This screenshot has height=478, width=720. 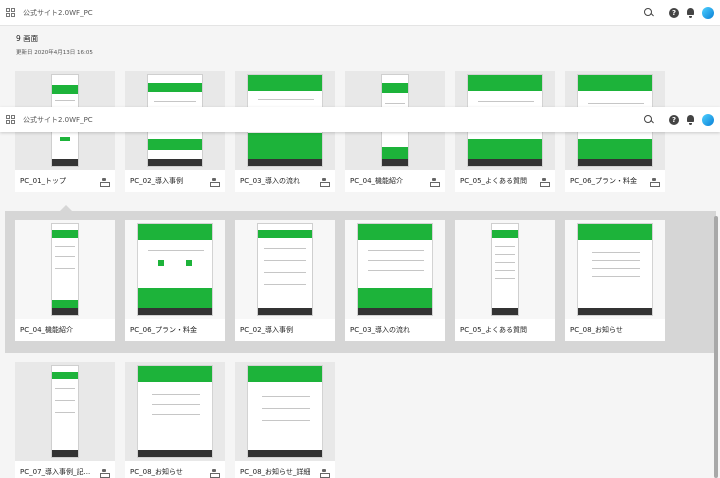 I want to click on app-header: 公式サイト2.0WF_PC ?, so click(x=360, y=13).